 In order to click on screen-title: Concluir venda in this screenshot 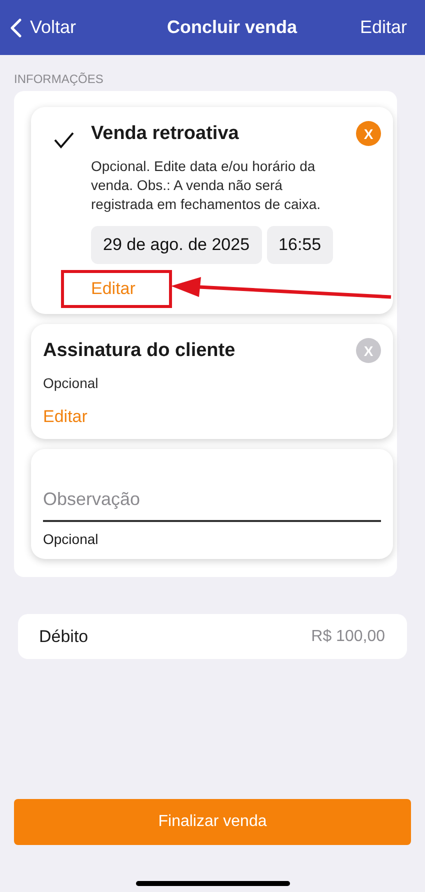, I will do `click(232, 27)`.